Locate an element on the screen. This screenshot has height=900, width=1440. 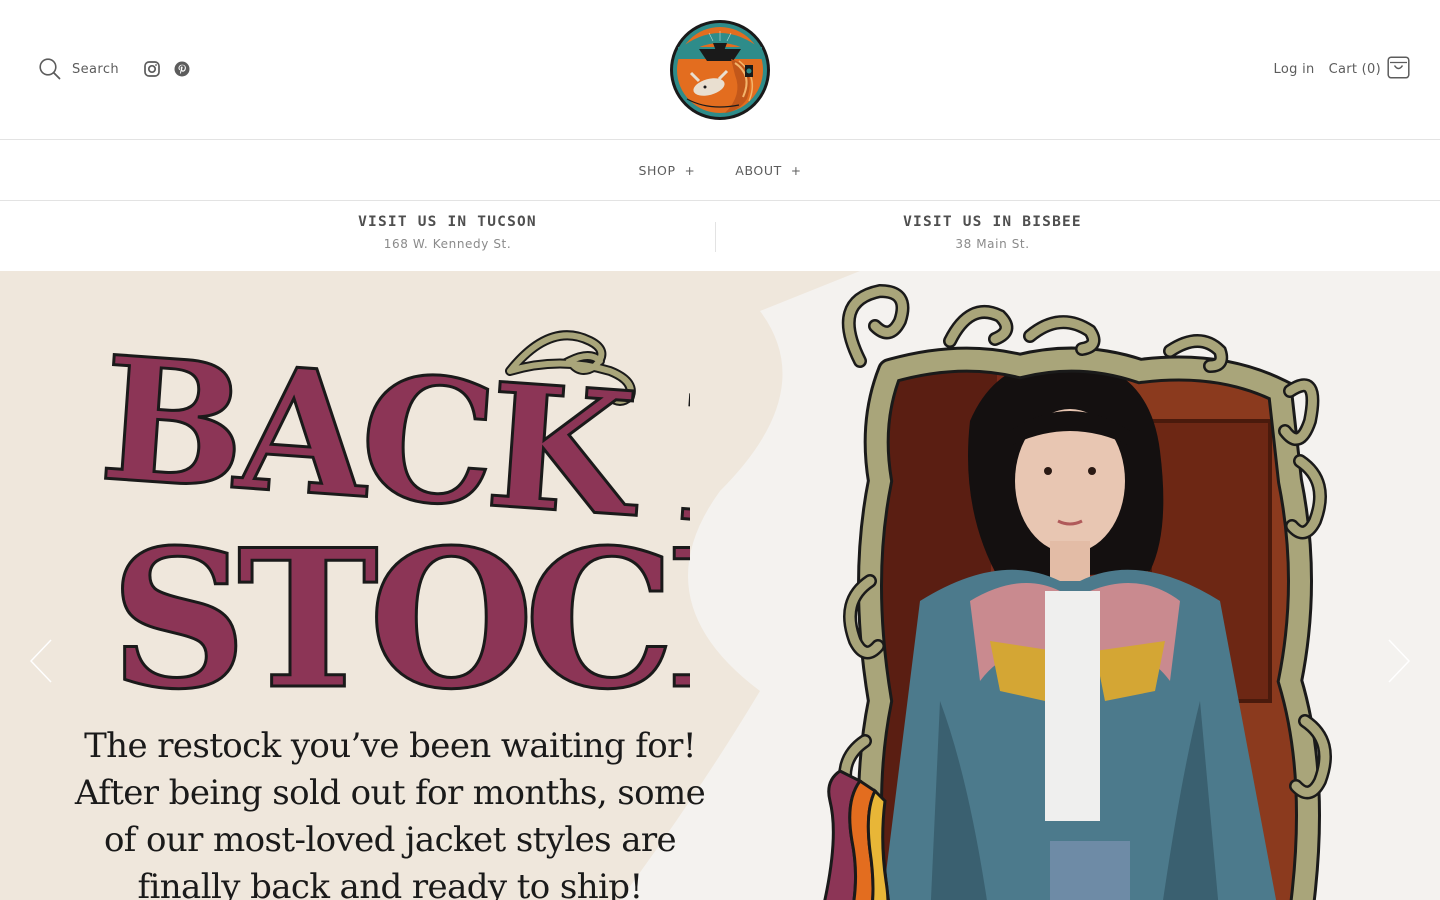
search-icon is located at coordinates (50, 69).